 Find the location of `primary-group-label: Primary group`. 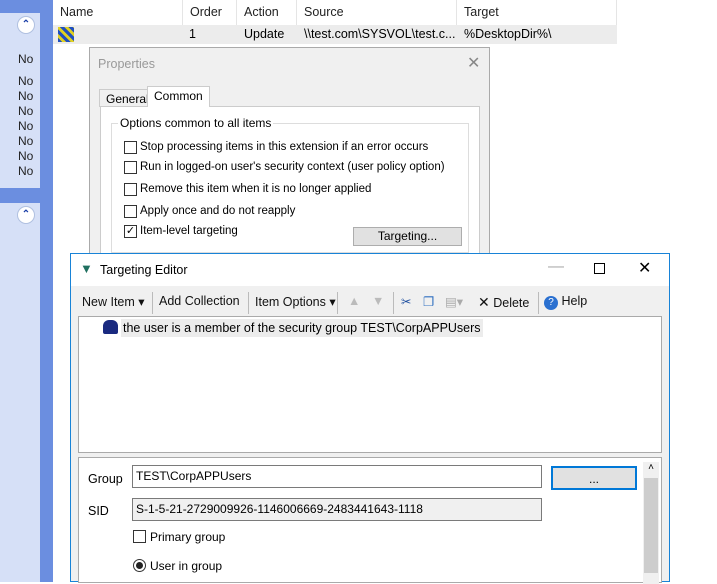

primary-group-label: Primary group is located at coordinates (188, 537).